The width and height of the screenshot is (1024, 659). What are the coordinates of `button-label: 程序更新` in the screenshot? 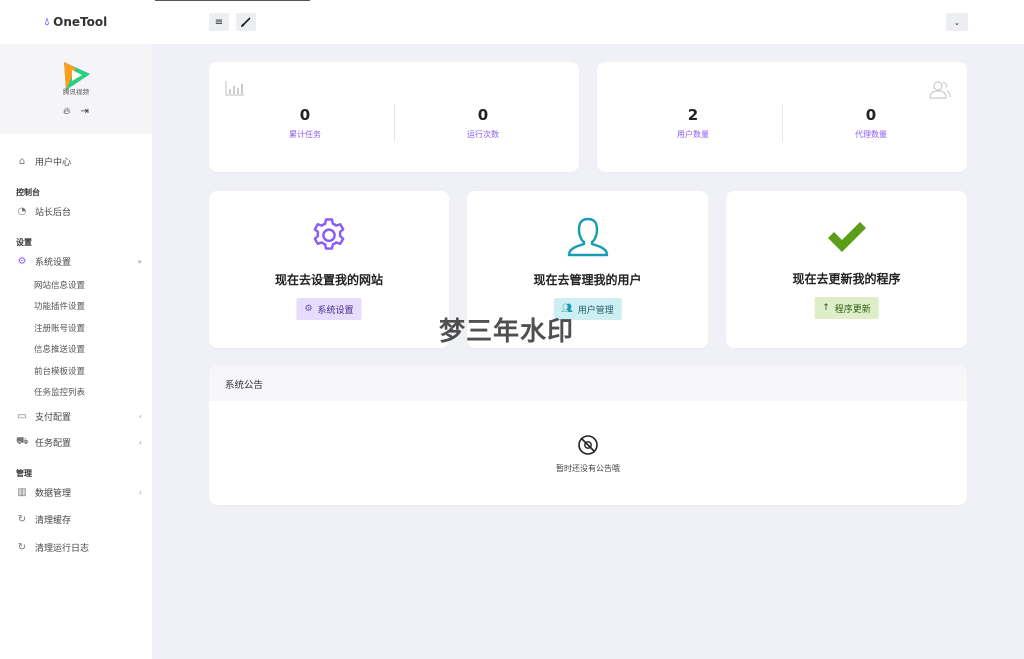 It's located at (852, 309).